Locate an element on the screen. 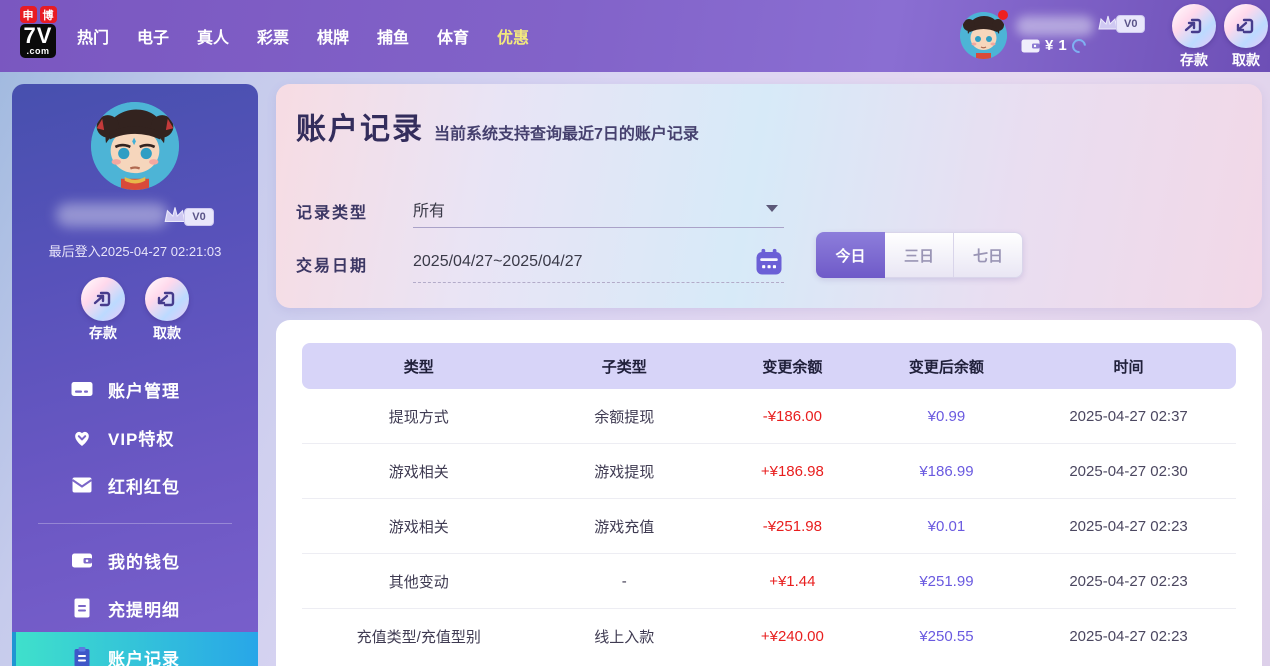 This screenshot has width=1270, height=666. cell-change-amount: +¥1.44 is located at coordinates (792, 581).